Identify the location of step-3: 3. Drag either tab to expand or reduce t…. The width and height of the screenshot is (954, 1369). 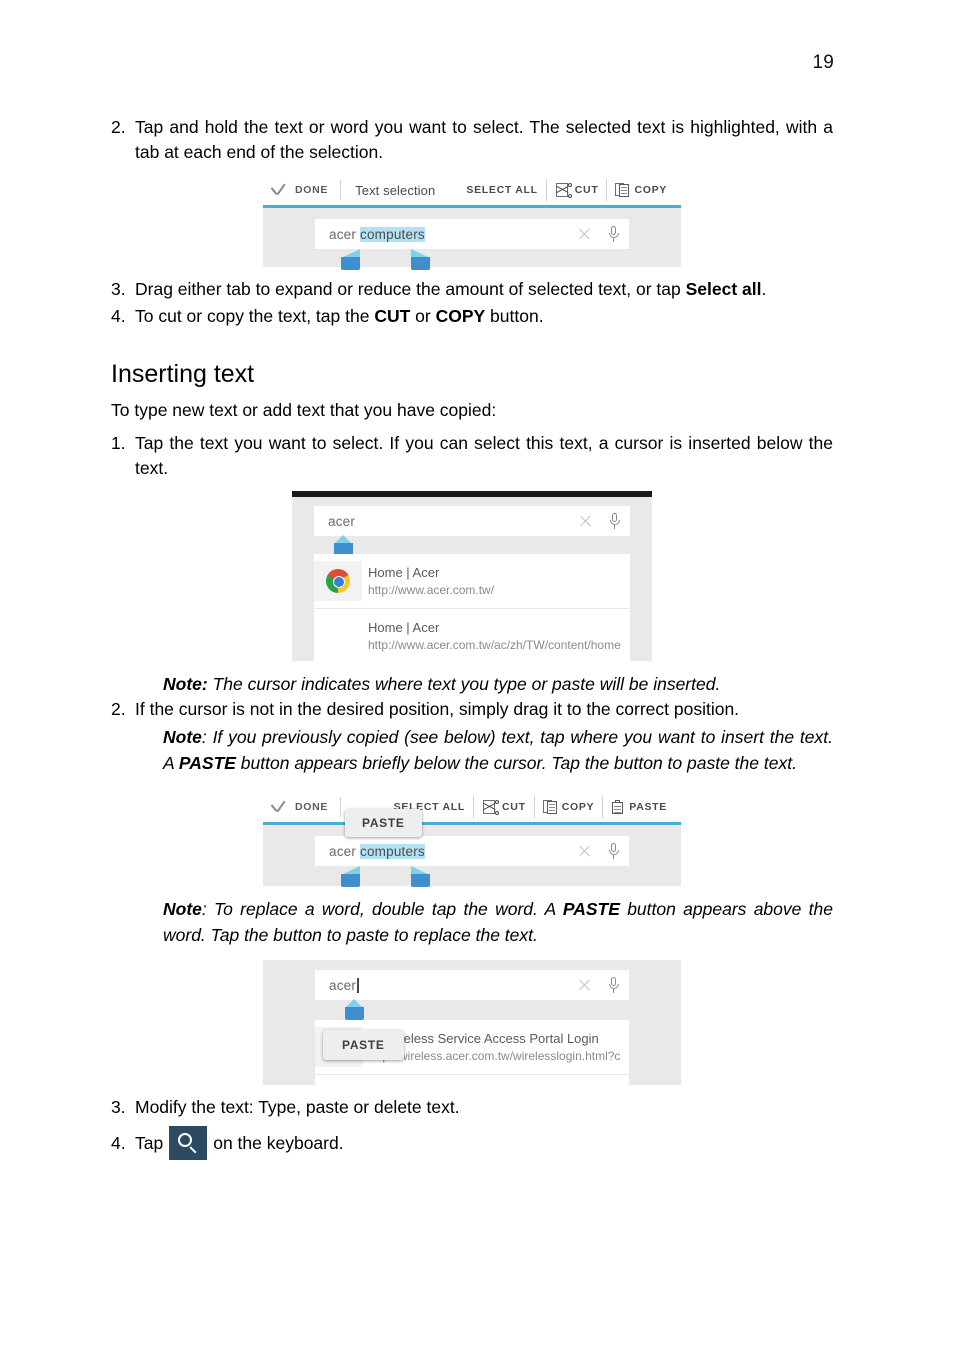
(472, 289).